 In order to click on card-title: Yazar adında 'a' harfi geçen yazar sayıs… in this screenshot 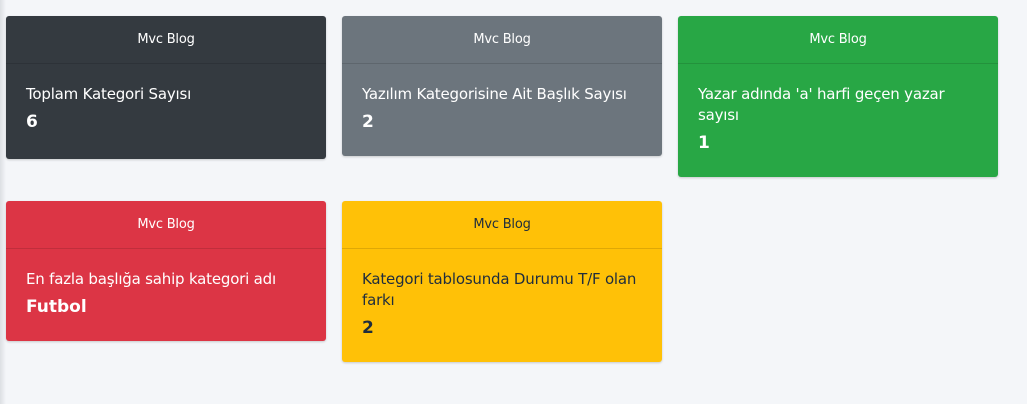, I will do `click(821, 104)`.